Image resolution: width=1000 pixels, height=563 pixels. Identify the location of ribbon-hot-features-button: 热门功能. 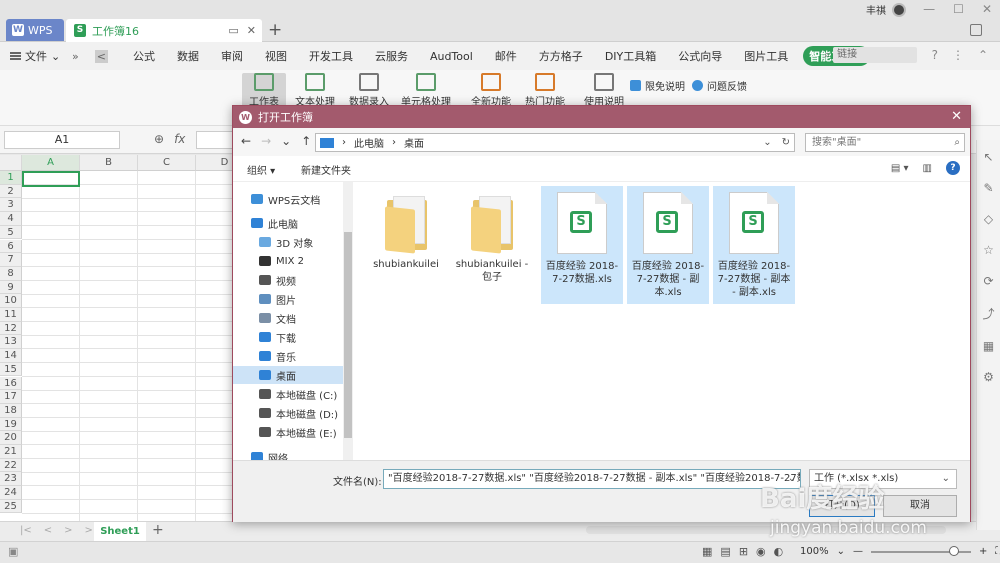
(545, 91).